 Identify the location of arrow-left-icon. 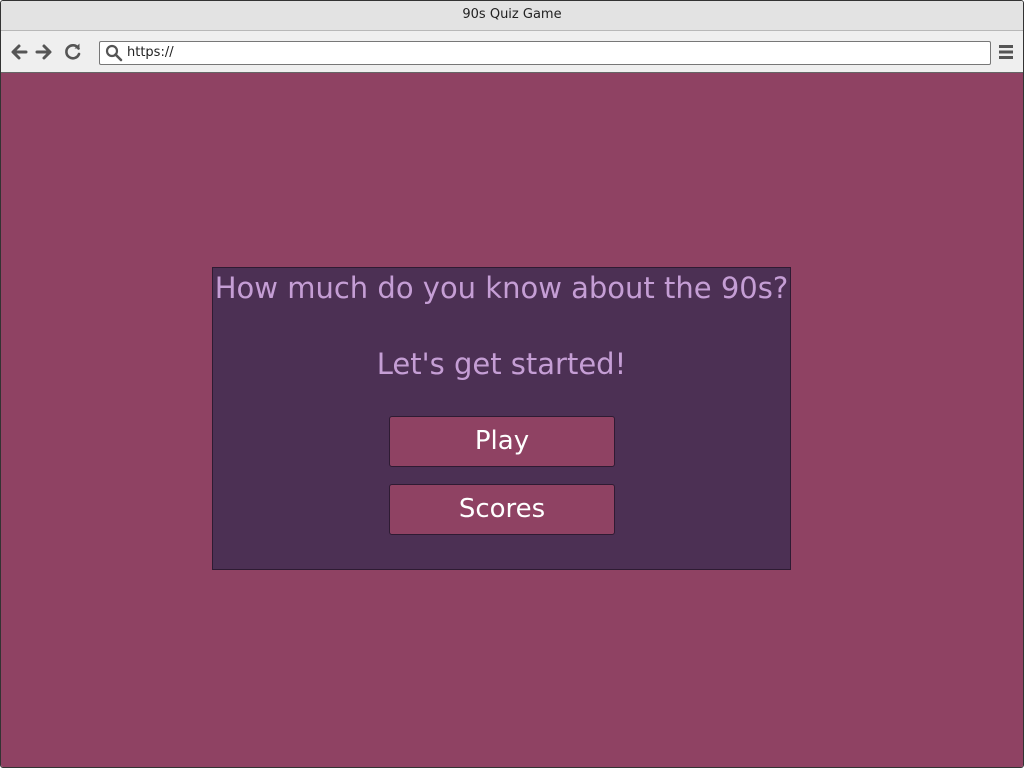
(19, 52).